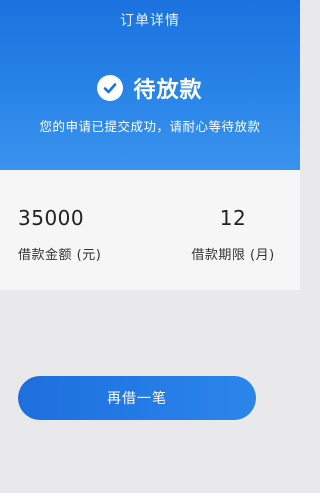 Image resolution: width=320 pixels, height=493 pixels. I want to click on status-row: 待放款, so click(150, 88).